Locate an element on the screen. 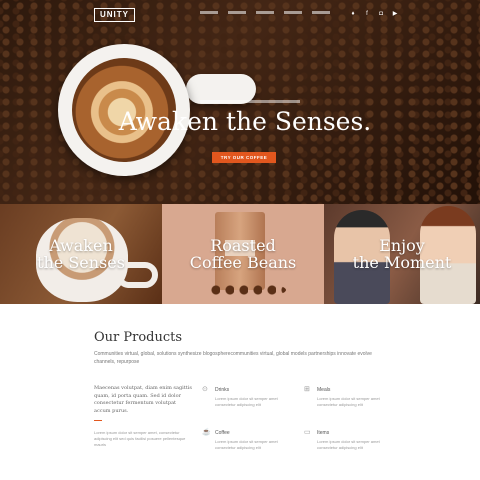 The image size is (480, 480). section-title: Our Products is located at coordinates (138, 337).